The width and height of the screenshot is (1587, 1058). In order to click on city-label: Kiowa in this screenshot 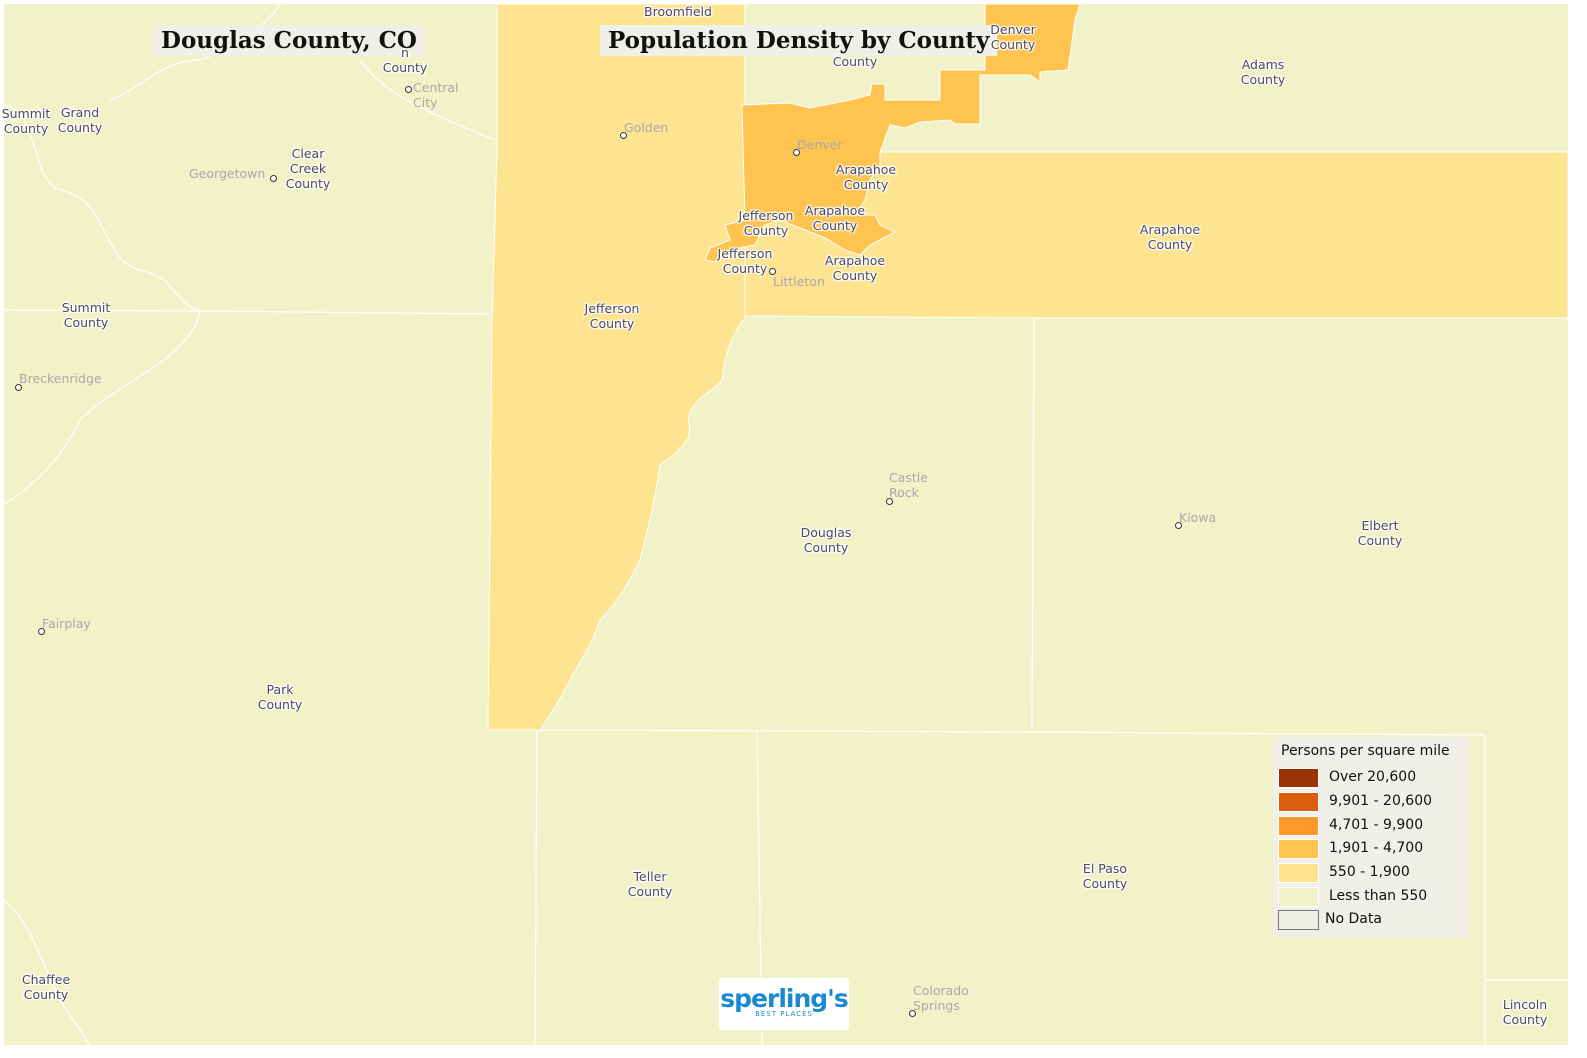, I will do `click(1198, 517)`.